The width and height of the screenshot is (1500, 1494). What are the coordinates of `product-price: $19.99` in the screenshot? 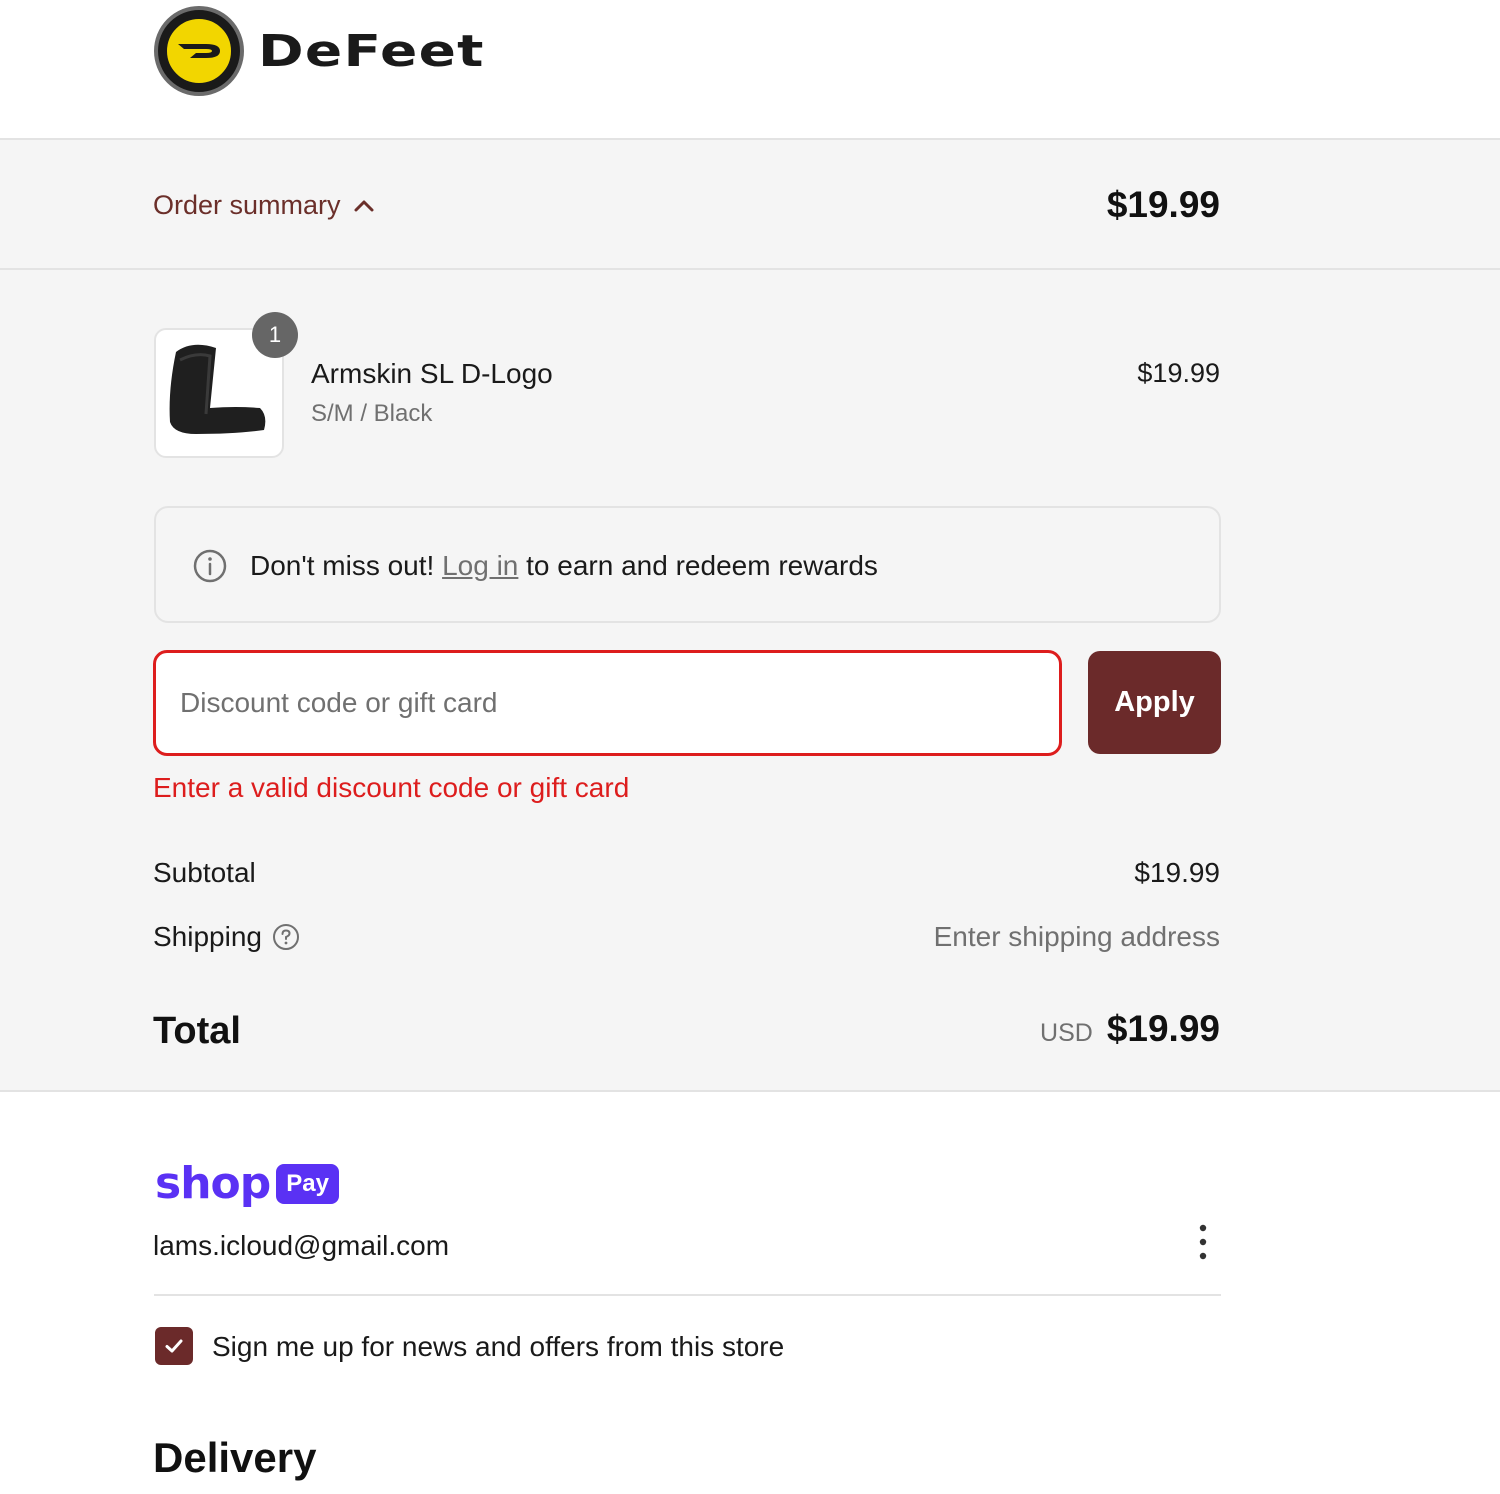 It's located at (1178, 373).